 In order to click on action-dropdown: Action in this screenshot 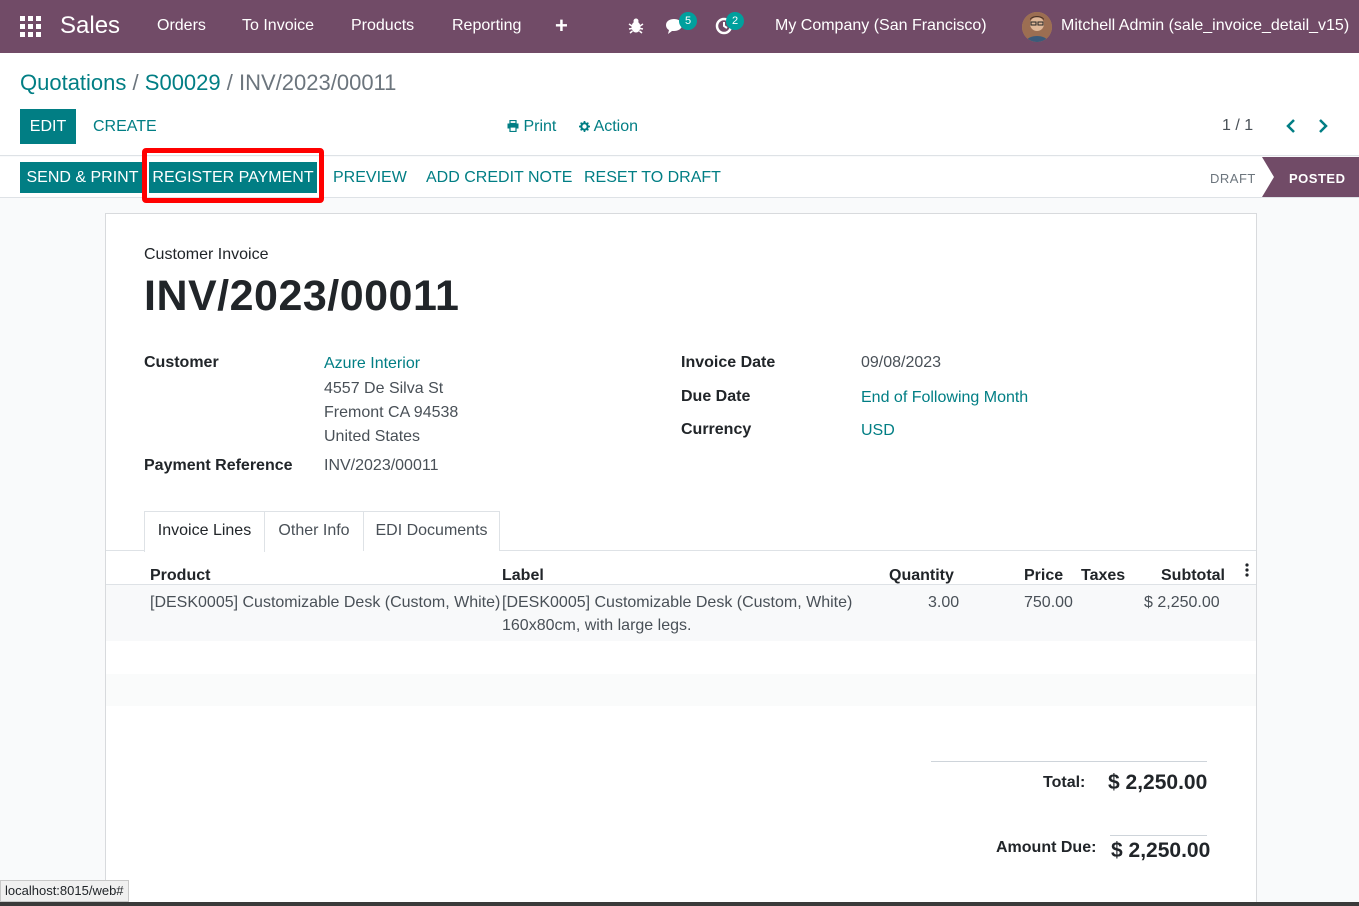, I will do `click(608, 127)`.